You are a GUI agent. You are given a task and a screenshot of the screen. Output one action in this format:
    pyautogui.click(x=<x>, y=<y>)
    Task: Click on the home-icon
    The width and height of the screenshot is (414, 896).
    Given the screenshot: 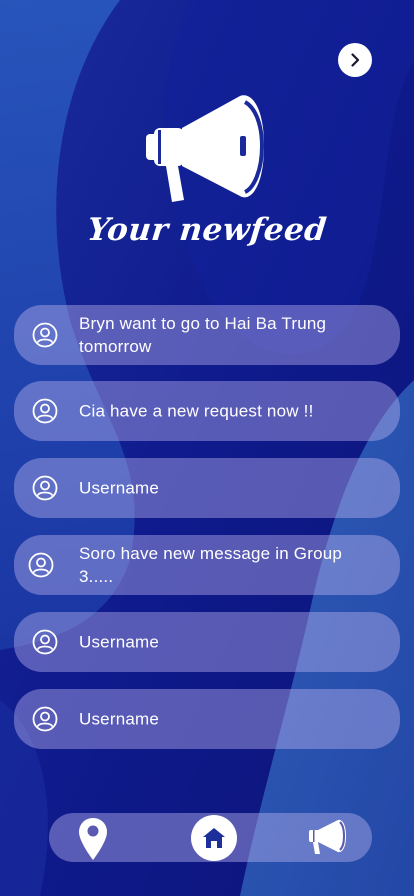 What is the action you would take?
    pyautogui.click(x=214, y=838)
    